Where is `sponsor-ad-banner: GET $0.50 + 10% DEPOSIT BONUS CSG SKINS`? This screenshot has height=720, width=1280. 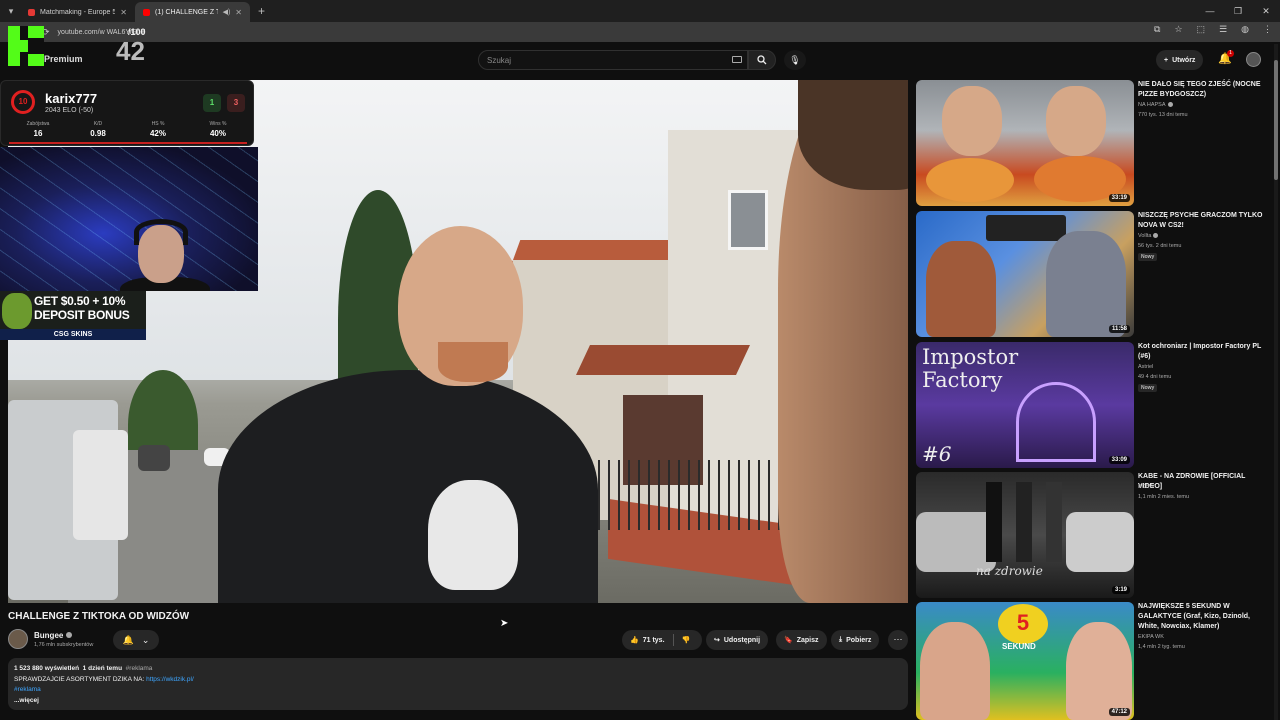
sponsor-ad-banner: GET $0.50 + 10% DEPOSIT BONUS CSG SKINS is located at coordinates (73, 315).